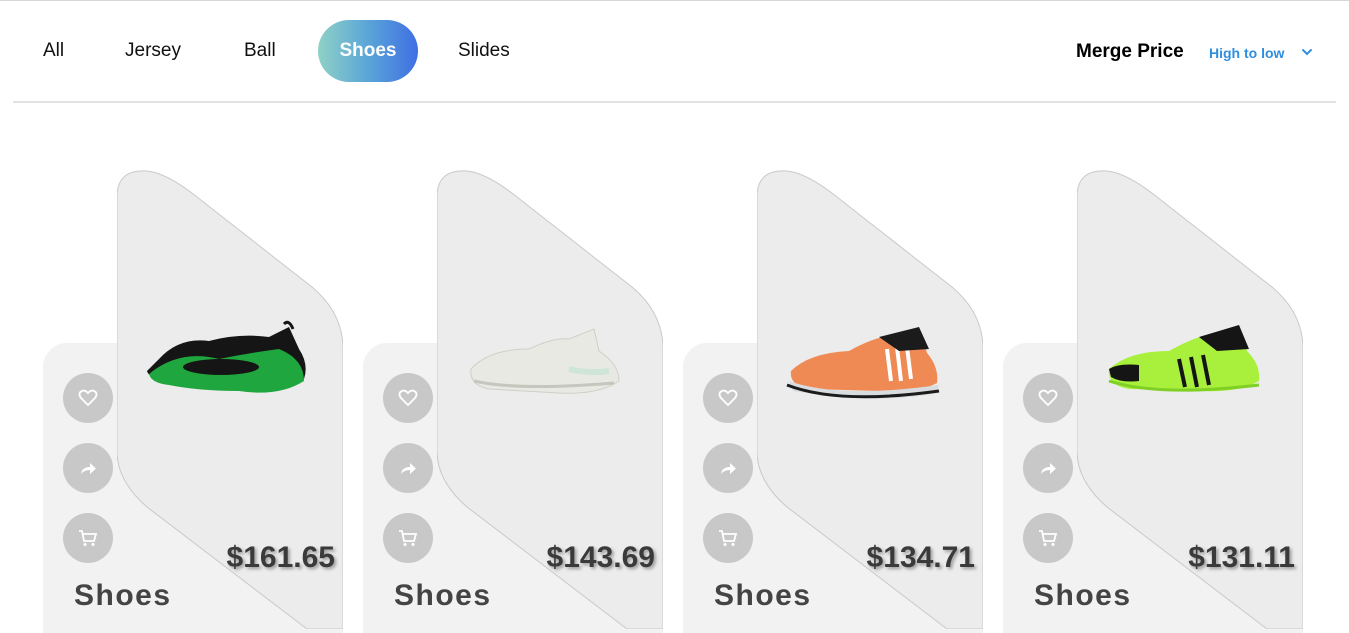 This screenshot has height=633, width=1349. Describe the element at coordinates (280, 557) in the screenshot. I see `product-price: $161.65` at that location.